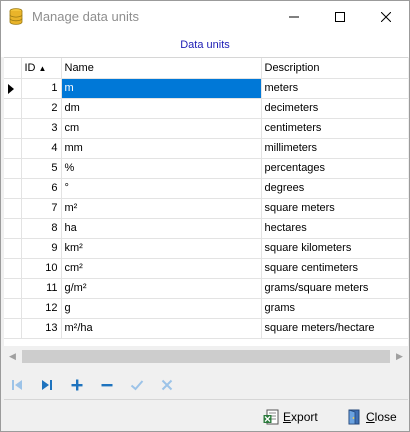 This screenshot has height=432, width=410. I want to click on column-header-name: Name, so click(161, 68).